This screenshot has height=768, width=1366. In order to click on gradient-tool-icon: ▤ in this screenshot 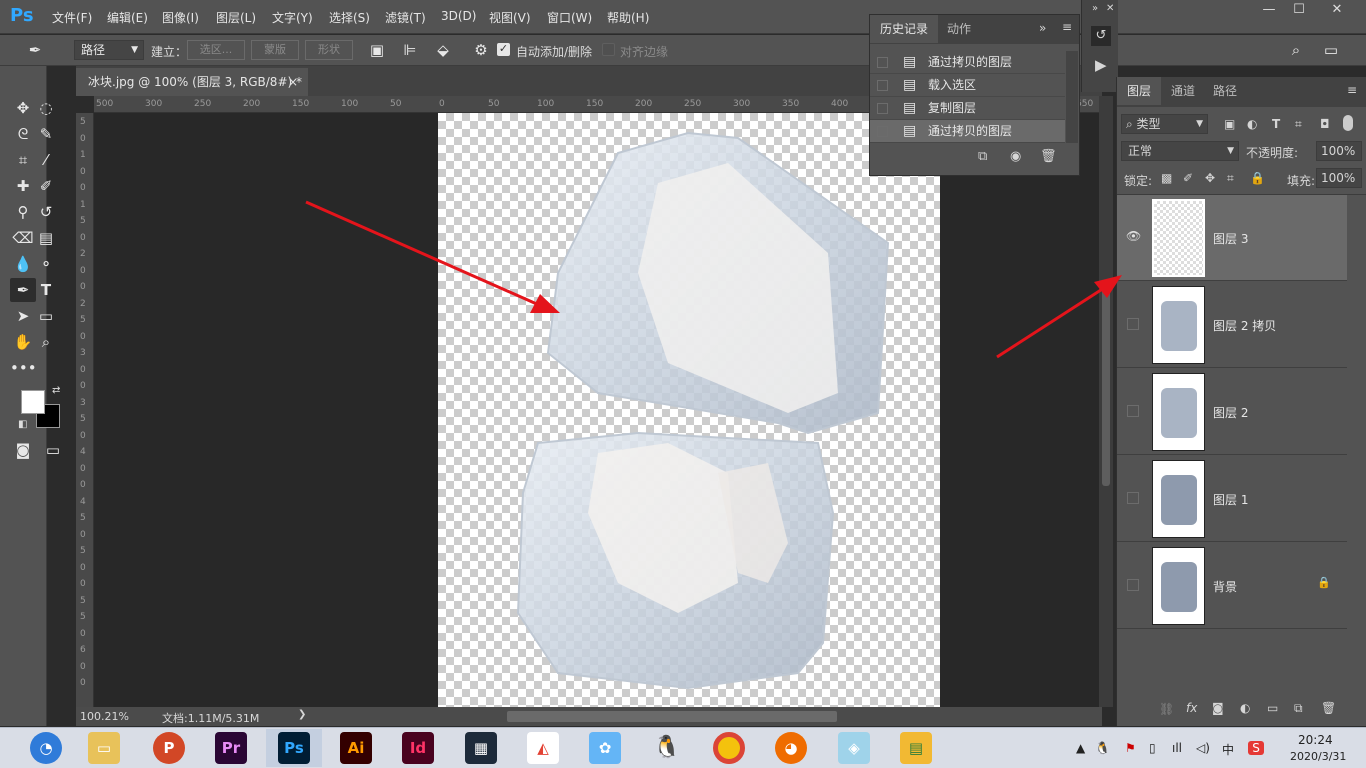, I will do `click(46, 238)`.